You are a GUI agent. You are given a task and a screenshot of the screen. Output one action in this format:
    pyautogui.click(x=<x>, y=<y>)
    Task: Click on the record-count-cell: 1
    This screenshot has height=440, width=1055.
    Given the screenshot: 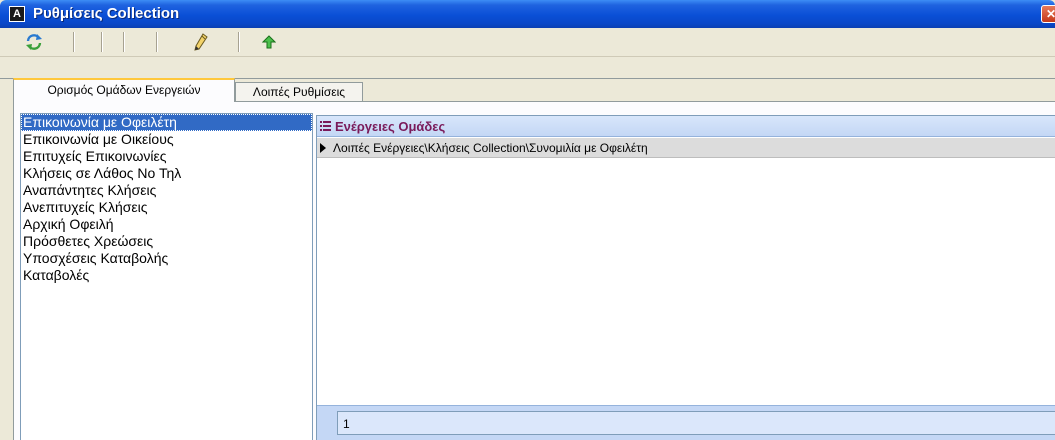 What is the action you would take?
    pyautogui.click(x=696, y=423)
    